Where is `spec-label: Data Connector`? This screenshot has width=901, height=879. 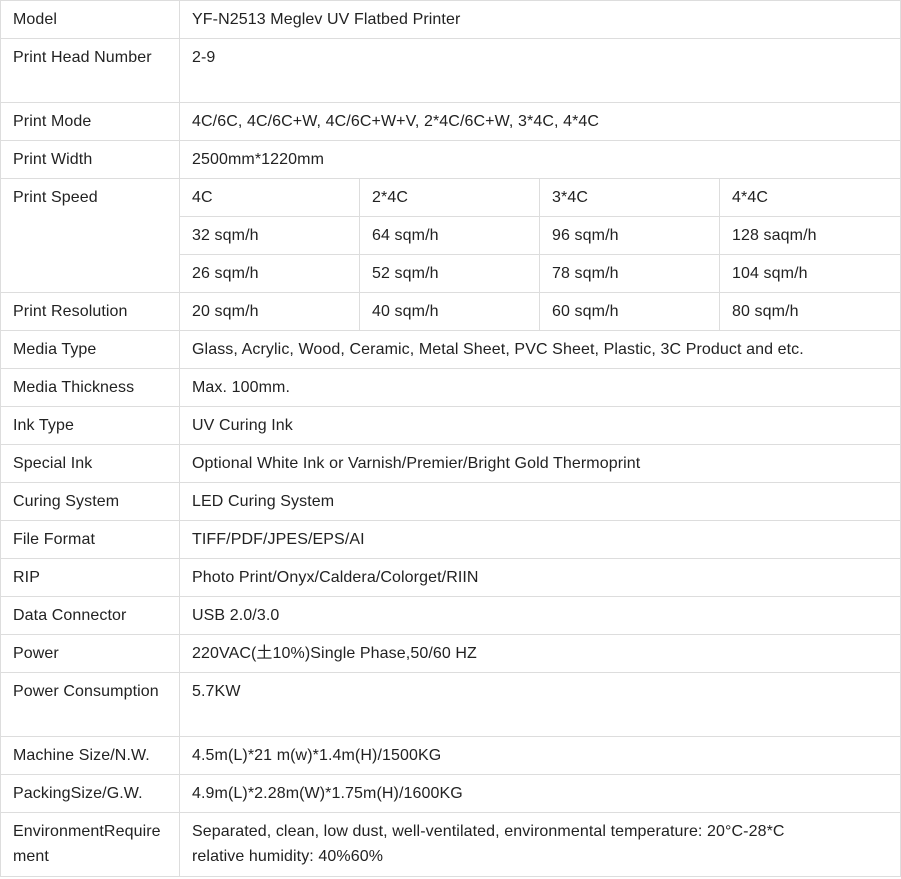
spec-label: Data Connector is located at coordinates (90, 615).